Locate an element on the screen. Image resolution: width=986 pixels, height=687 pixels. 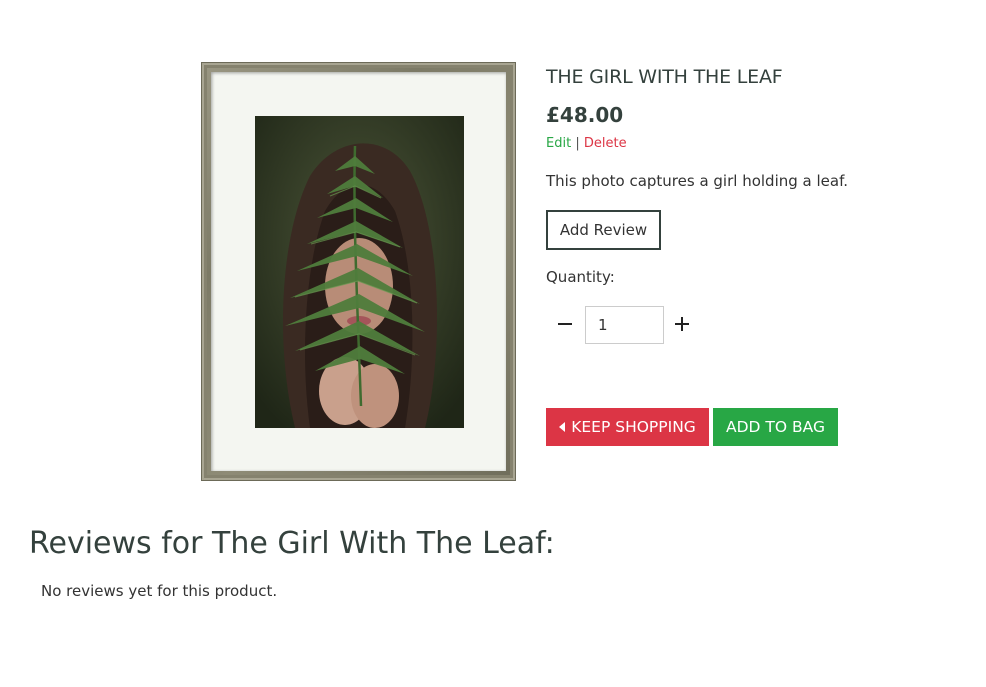
quantity-input is located at coordinates (624, 325).